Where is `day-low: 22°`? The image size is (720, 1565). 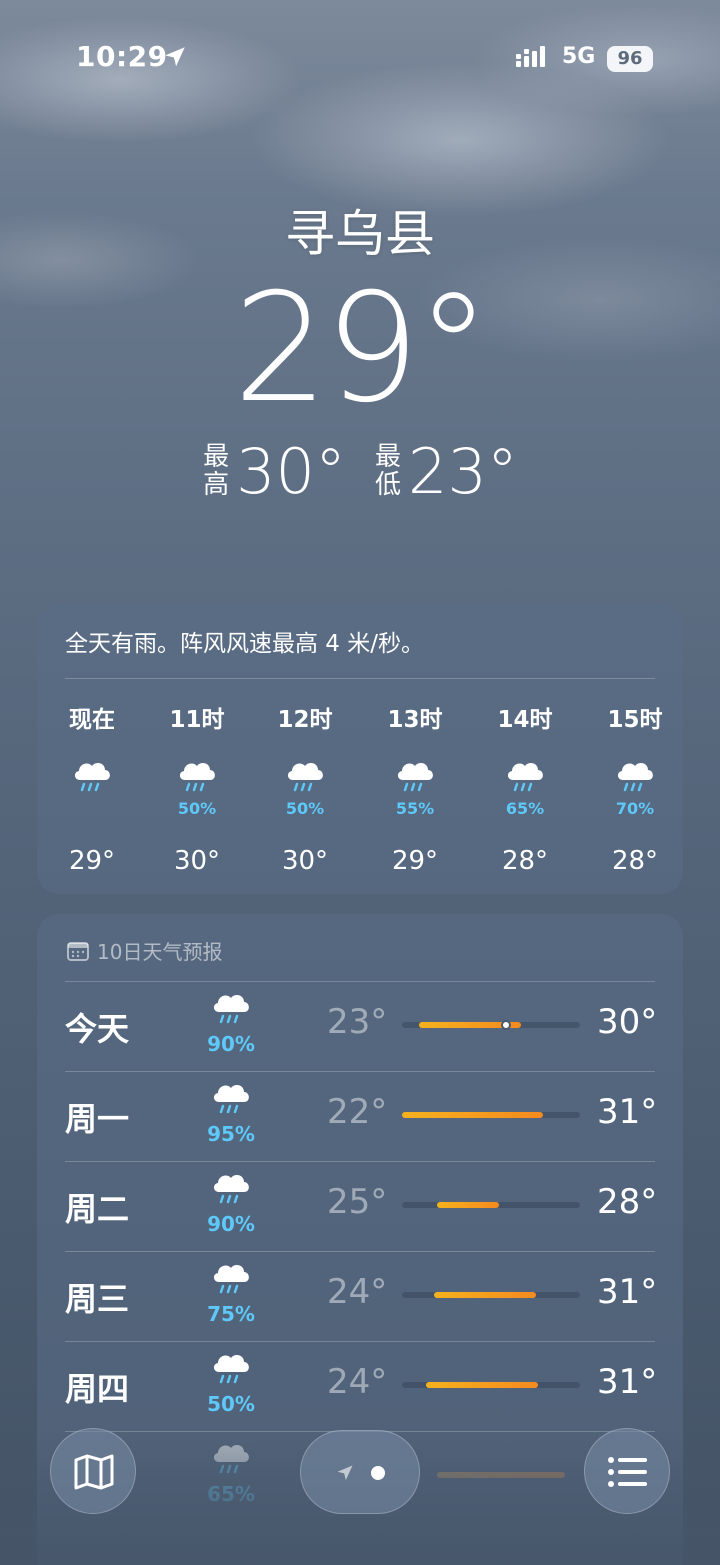 day-low: 22° is located at coordinates (357, 1112).